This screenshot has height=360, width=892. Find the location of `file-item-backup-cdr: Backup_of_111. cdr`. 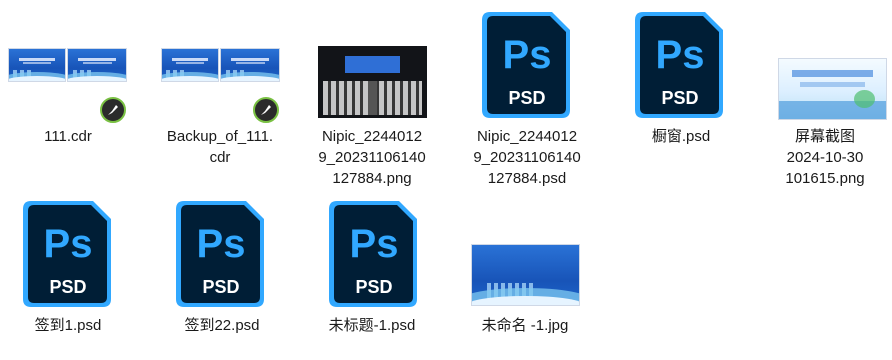

file-item-backup-cdr: Backup_of_111. cdr is located at coordinates (222, 95).